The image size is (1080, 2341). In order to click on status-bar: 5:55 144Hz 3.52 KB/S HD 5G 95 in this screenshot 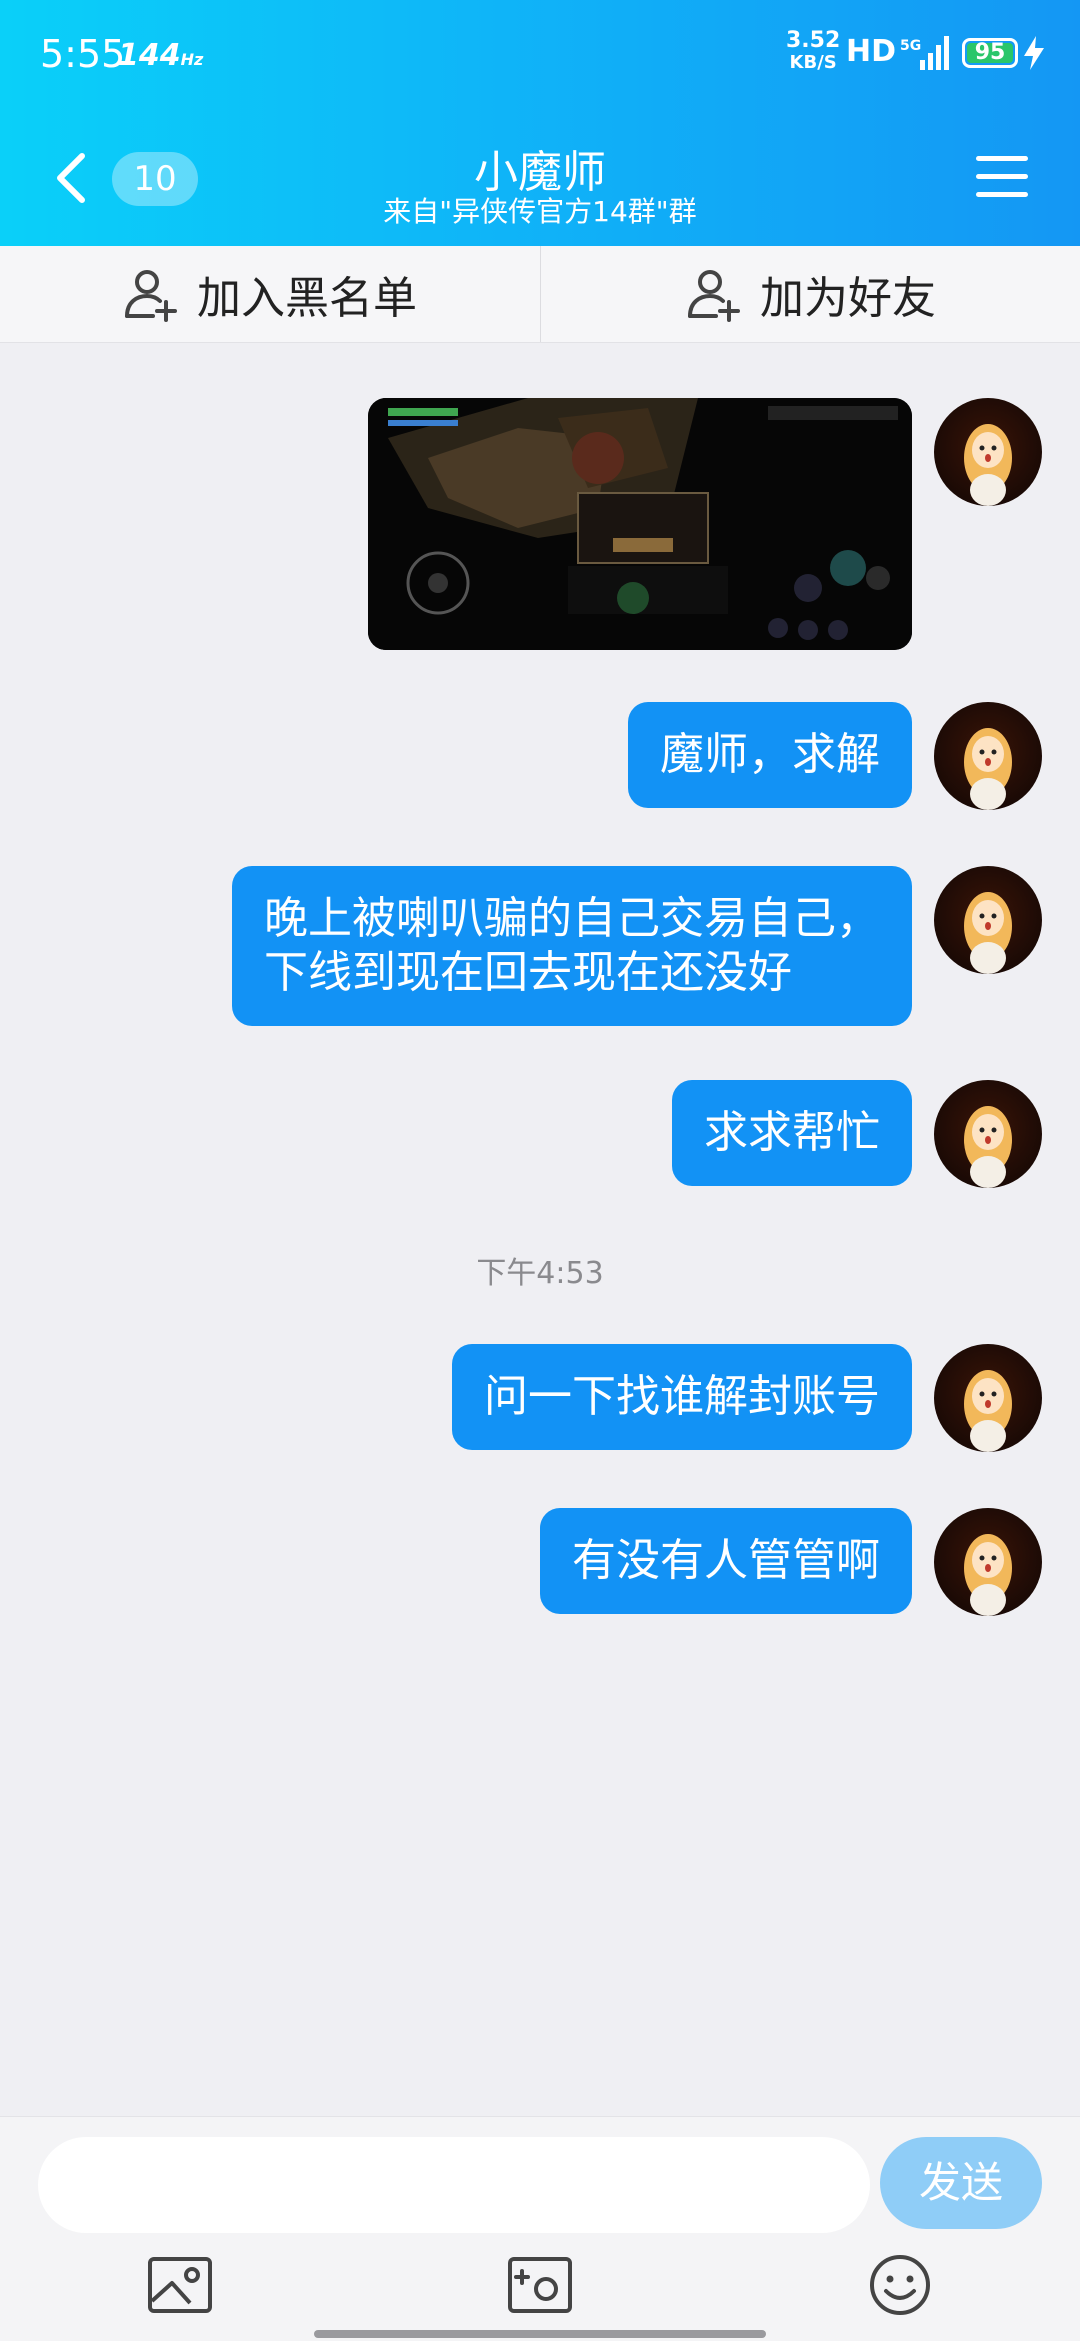, I will do `click(540, 55)`.